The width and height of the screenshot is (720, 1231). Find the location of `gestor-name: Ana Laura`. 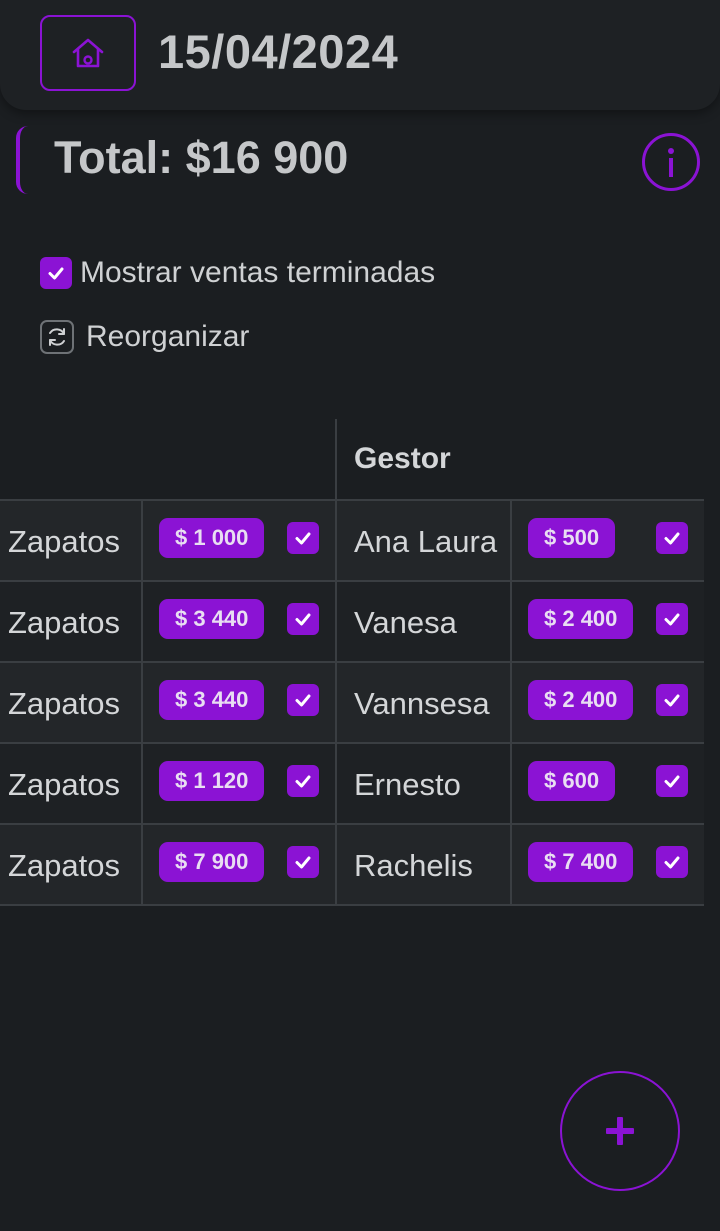

gestor-name: Ana Laura is located at coordinates (426, 541).